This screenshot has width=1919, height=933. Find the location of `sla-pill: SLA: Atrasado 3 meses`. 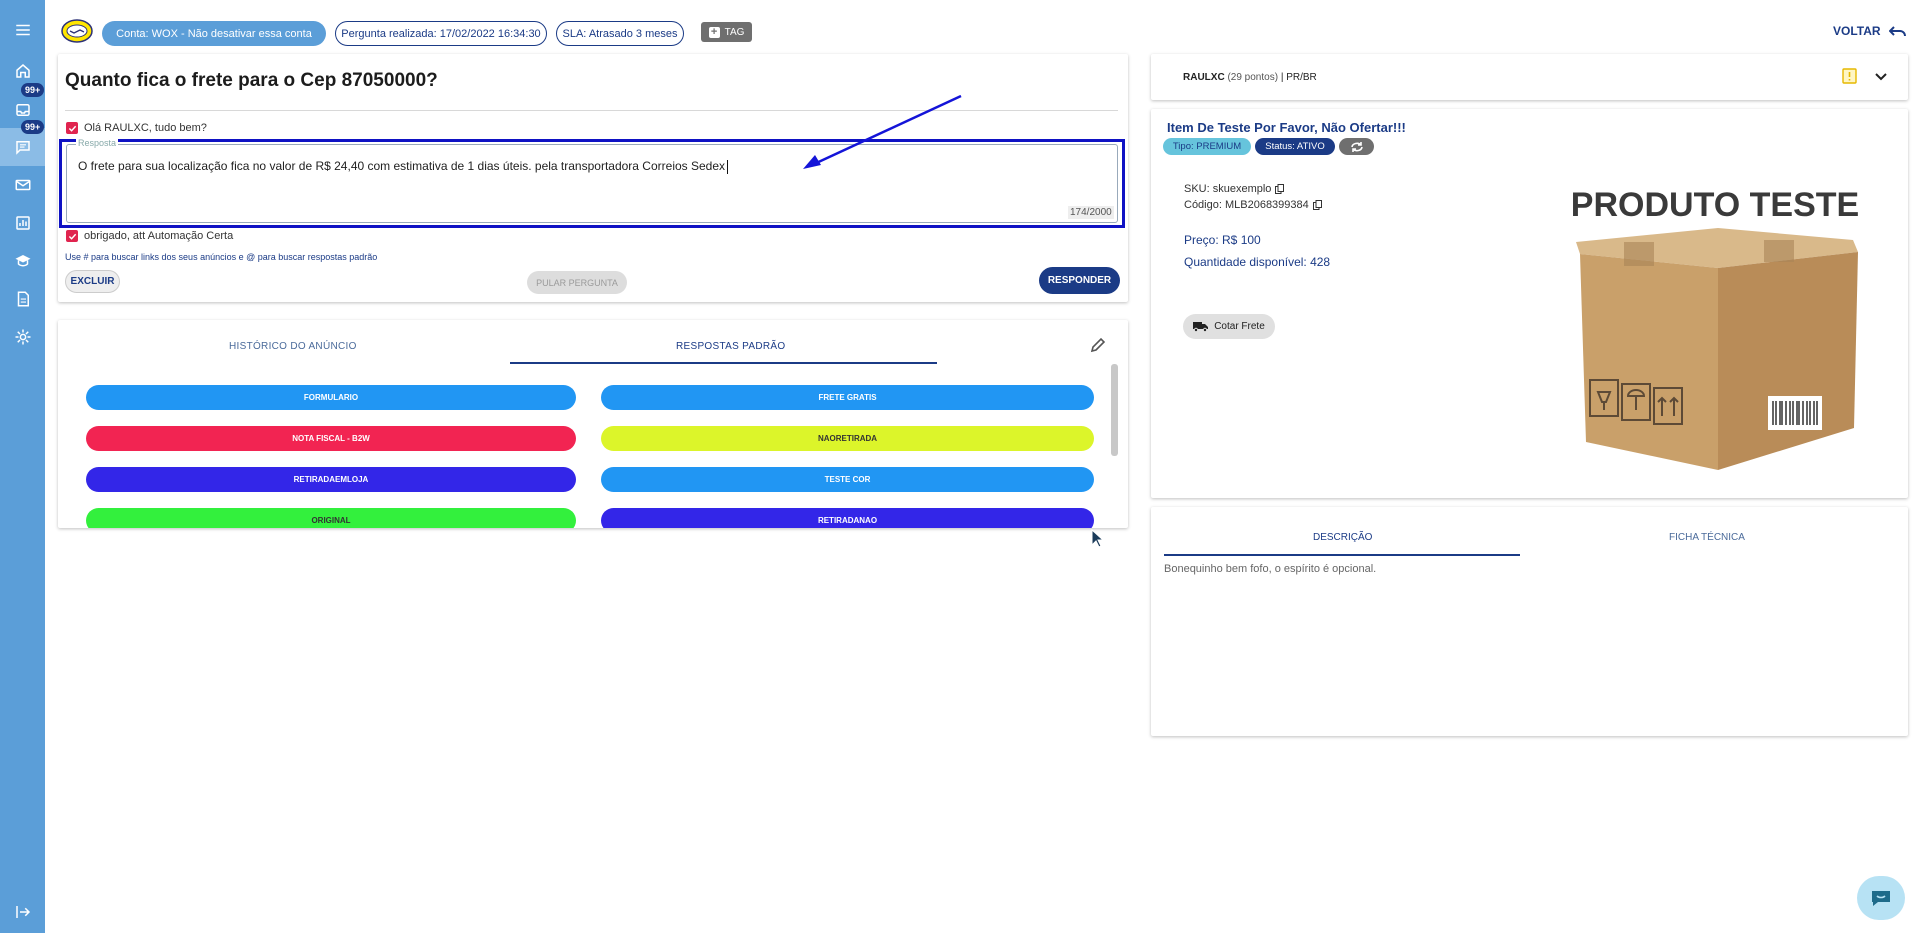

sla-pill: SLA: Atrasado 3 meses is located at coordinates (620, 33).